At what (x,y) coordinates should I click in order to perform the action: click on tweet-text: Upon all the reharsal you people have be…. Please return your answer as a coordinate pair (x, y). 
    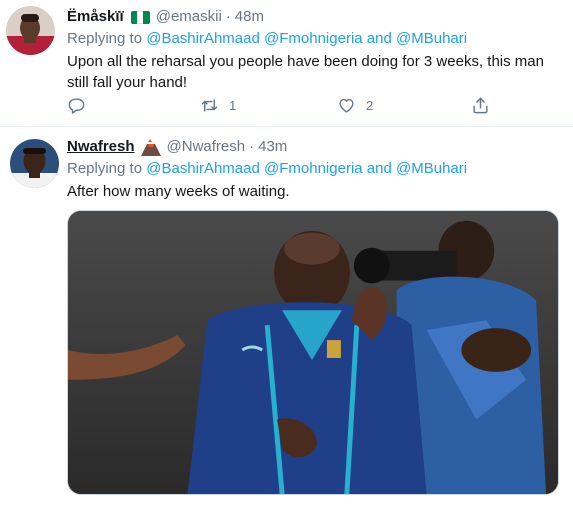
    Looking at the image, I should click on (305, 72).